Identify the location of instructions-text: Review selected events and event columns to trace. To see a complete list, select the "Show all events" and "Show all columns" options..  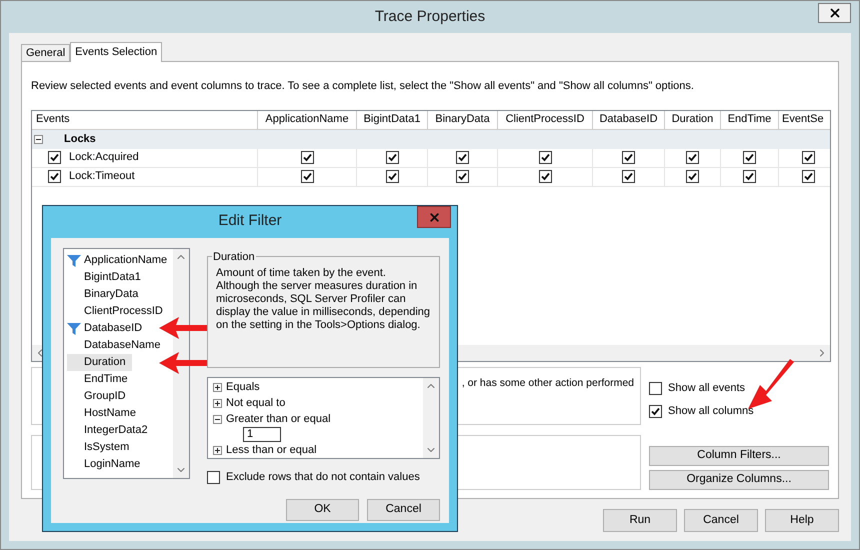
(363, 86).